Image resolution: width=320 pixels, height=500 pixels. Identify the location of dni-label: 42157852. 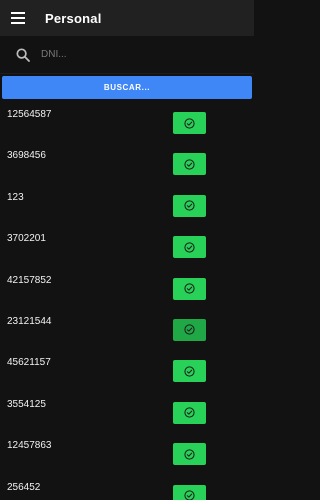
(29, 280).